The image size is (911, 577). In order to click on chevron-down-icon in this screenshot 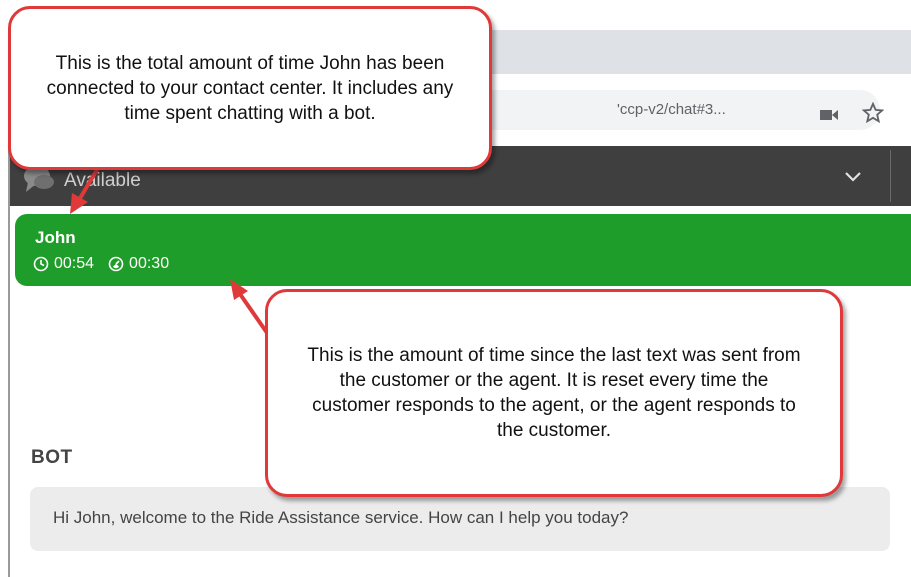, I will do `click(853, 177)`.